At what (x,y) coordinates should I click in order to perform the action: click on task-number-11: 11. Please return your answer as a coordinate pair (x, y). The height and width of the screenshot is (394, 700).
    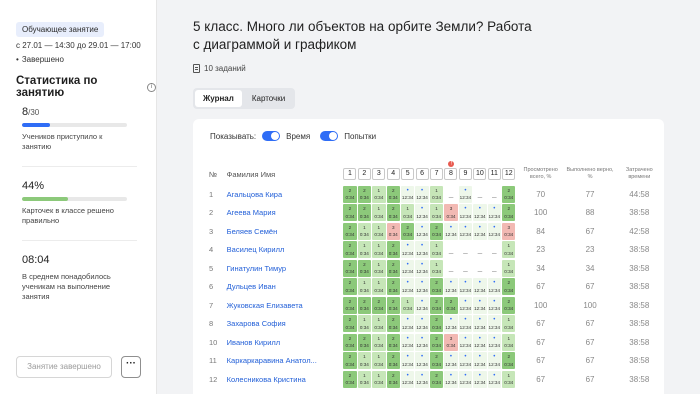
    Looking at the image, I should click on (494, 174).